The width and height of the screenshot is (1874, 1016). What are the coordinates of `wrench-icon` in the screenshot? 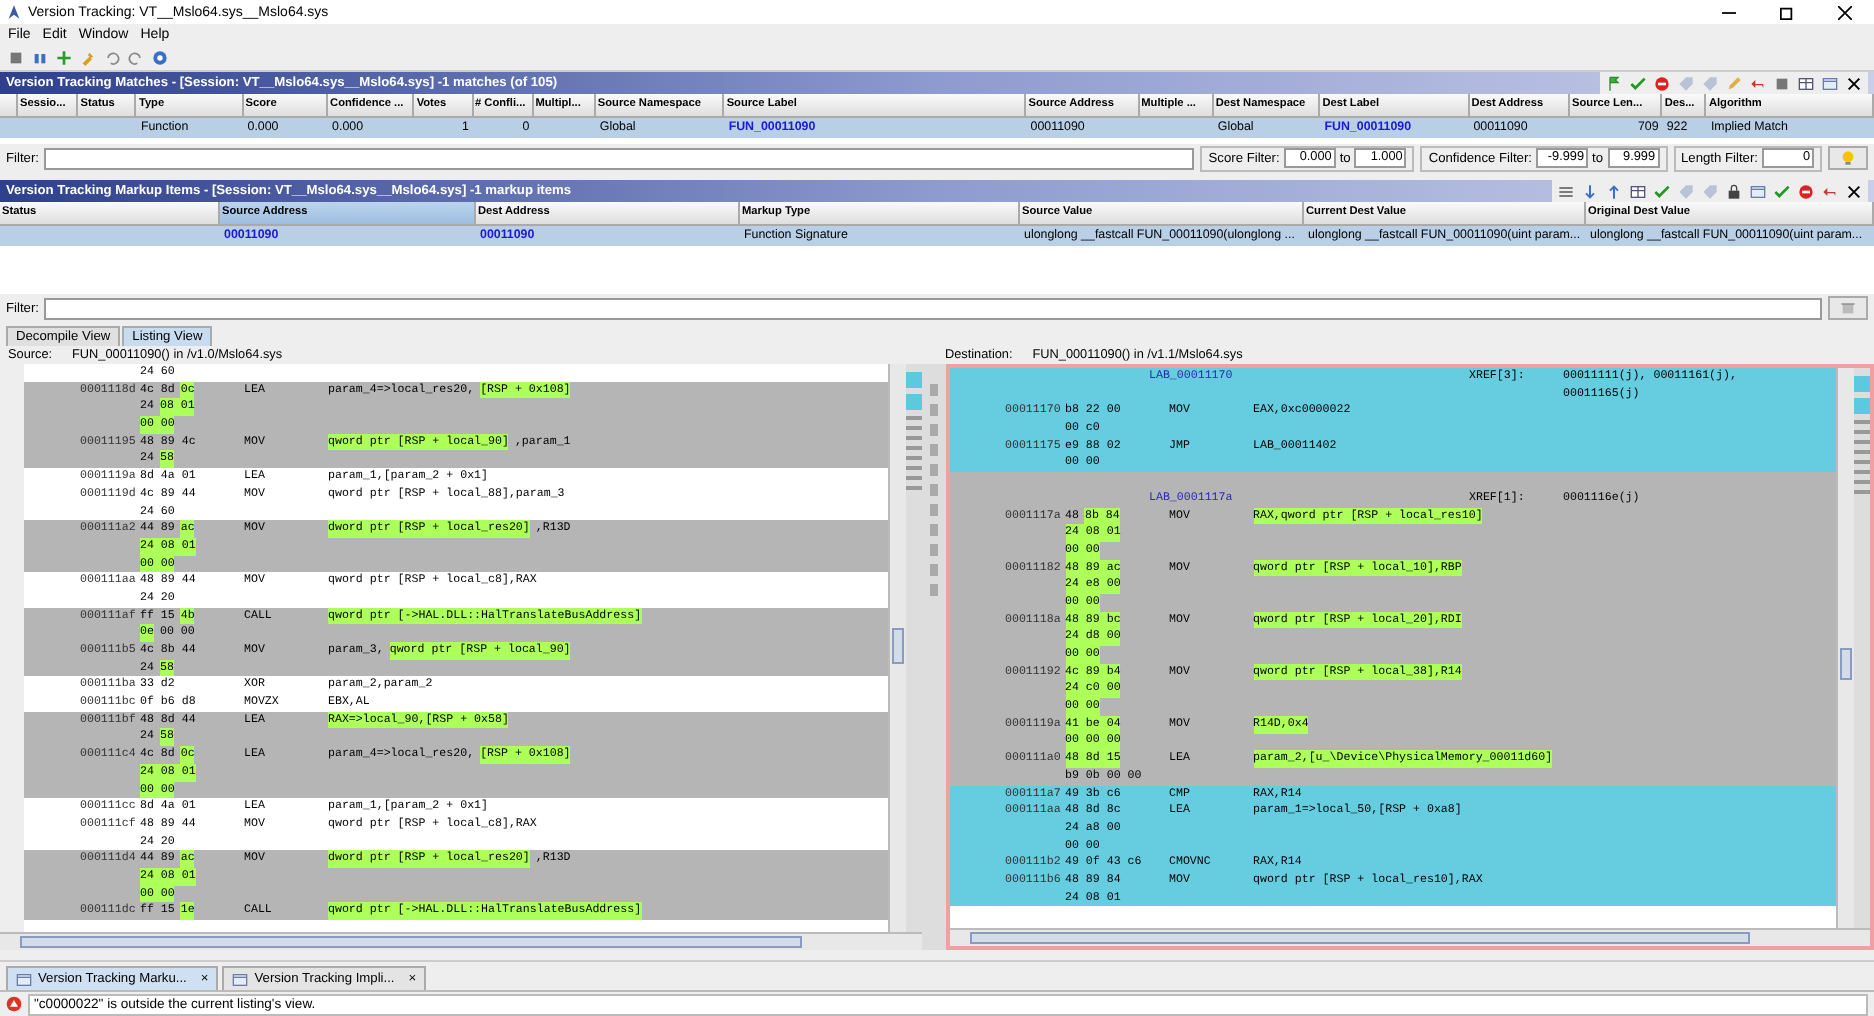 It's located at (88, 57).